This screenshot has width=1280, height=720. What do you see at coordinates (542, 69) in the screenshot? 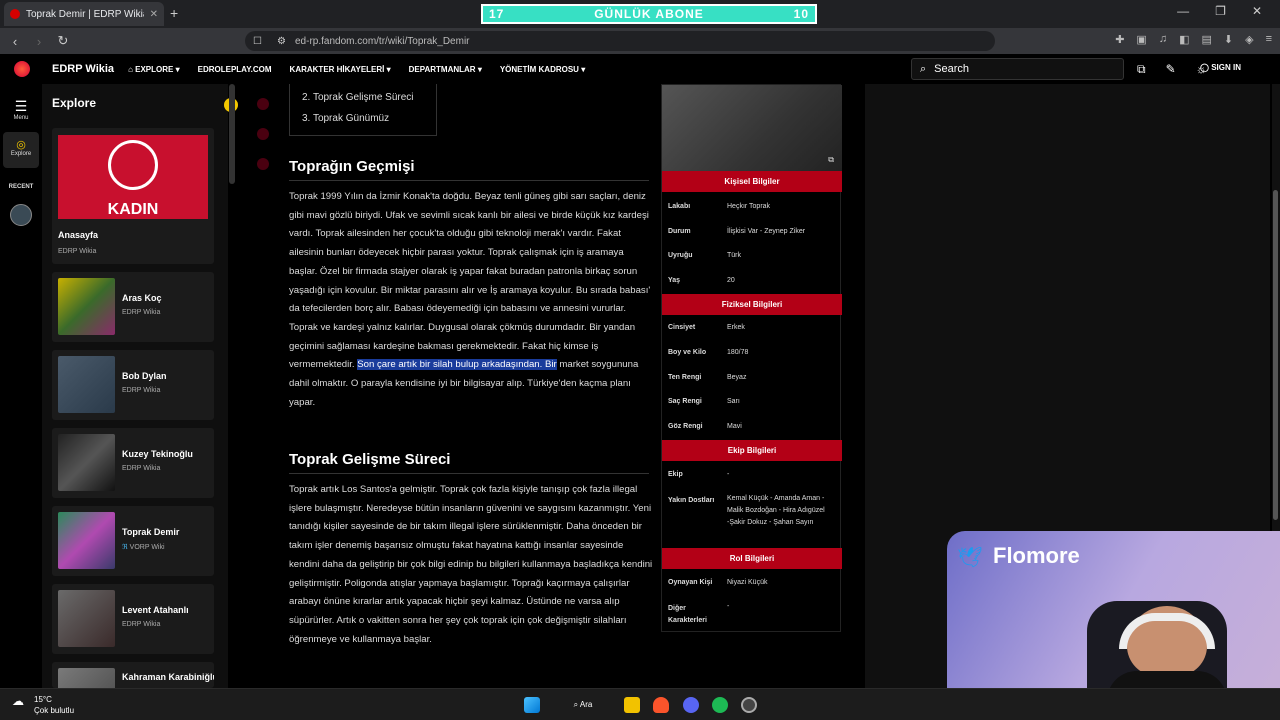
I see `nav-yonetim-kadrosu: YÖNETİM KADROSU ▾` at bounding box center [542, 69].